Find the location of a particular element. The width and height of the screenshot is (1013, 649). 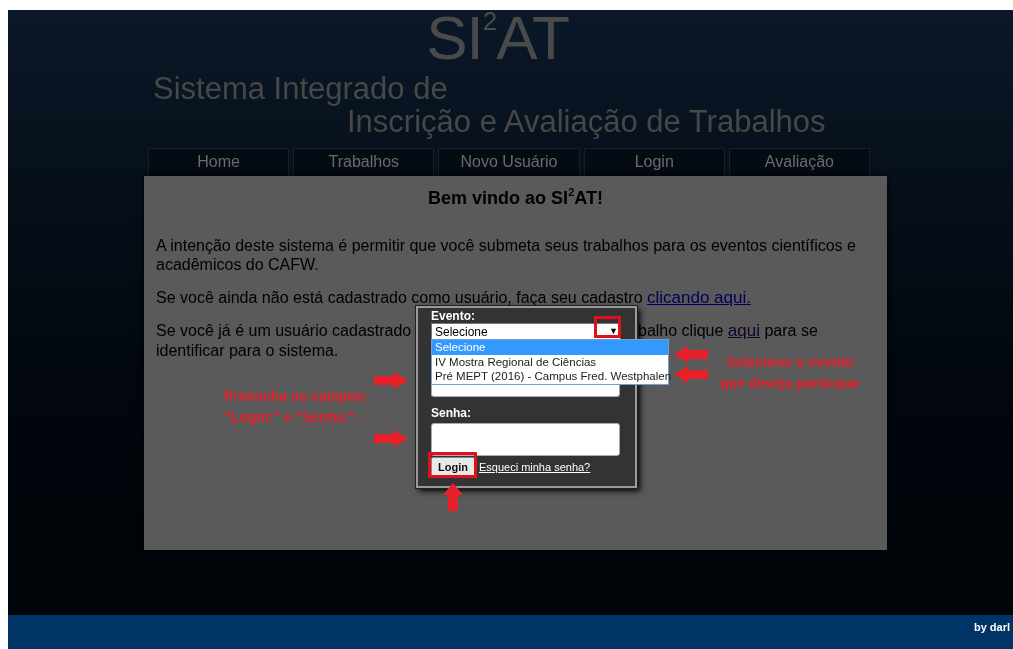

welcome-heading: Bem vindo ao SI$^{2}$AT! is located at coordinates (515, 199).